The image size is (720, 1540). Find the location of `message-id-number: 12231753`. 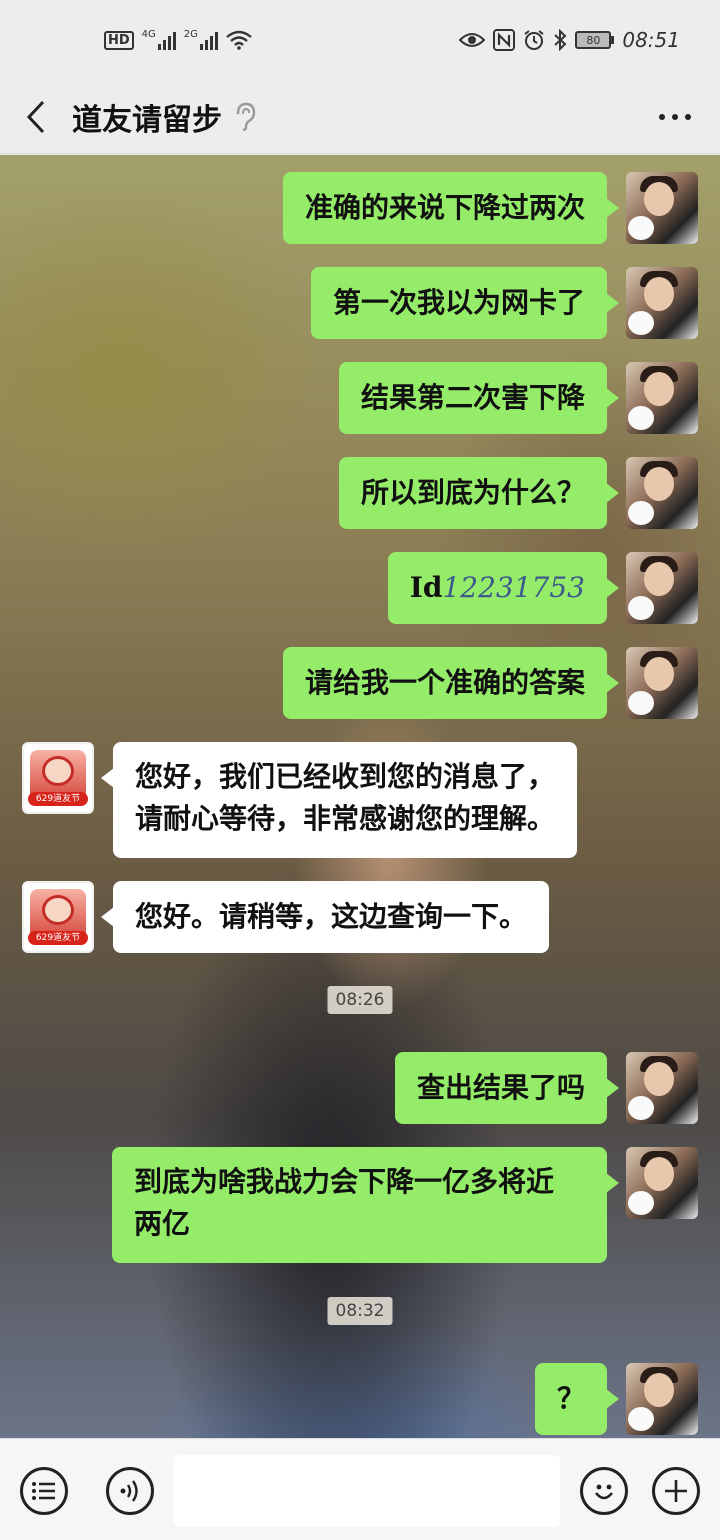

message-id-number: 12231753 is located at coordinates (513, 587).